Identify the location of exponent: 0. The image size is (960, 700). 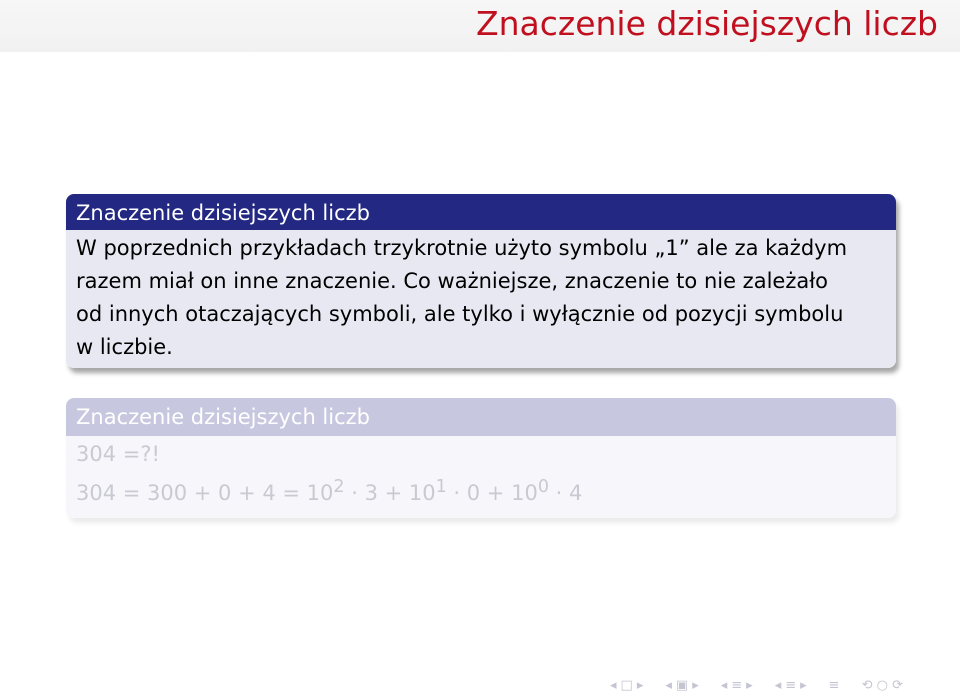
(543, 487).